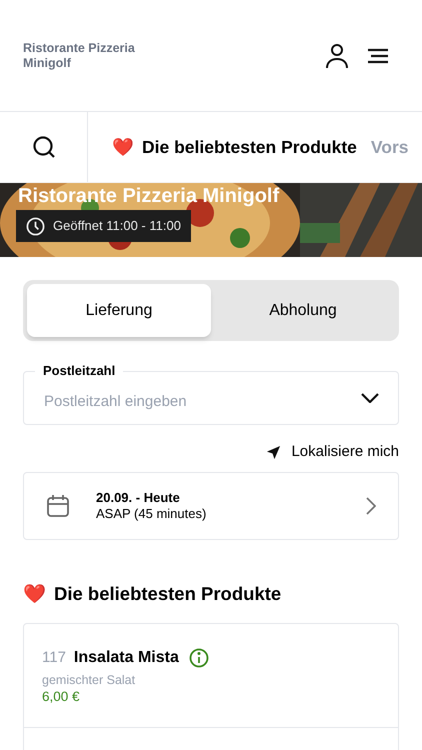  Describe the element at coordinates (371, 505) in the screenshot. I see `chevron-right-icon` at that location.